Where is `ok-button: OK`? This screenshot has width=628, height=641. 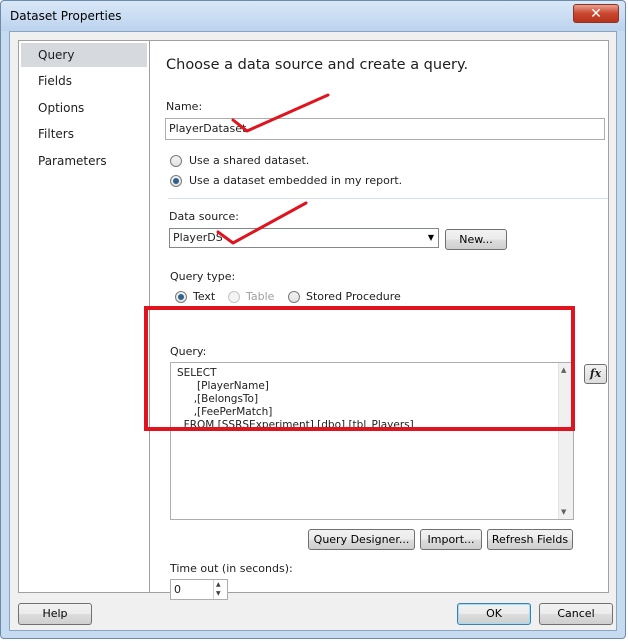 ok-button: OK is located at coordinates (494, 614).